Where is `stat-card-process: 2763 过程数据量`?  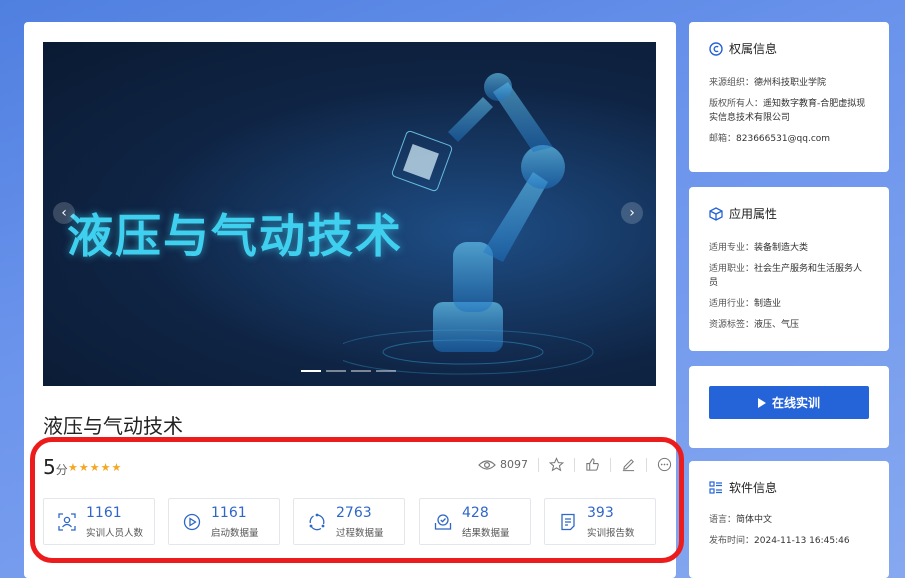
stat-card-process: 2763 过程数据量 is located at coordinates (349, 521).